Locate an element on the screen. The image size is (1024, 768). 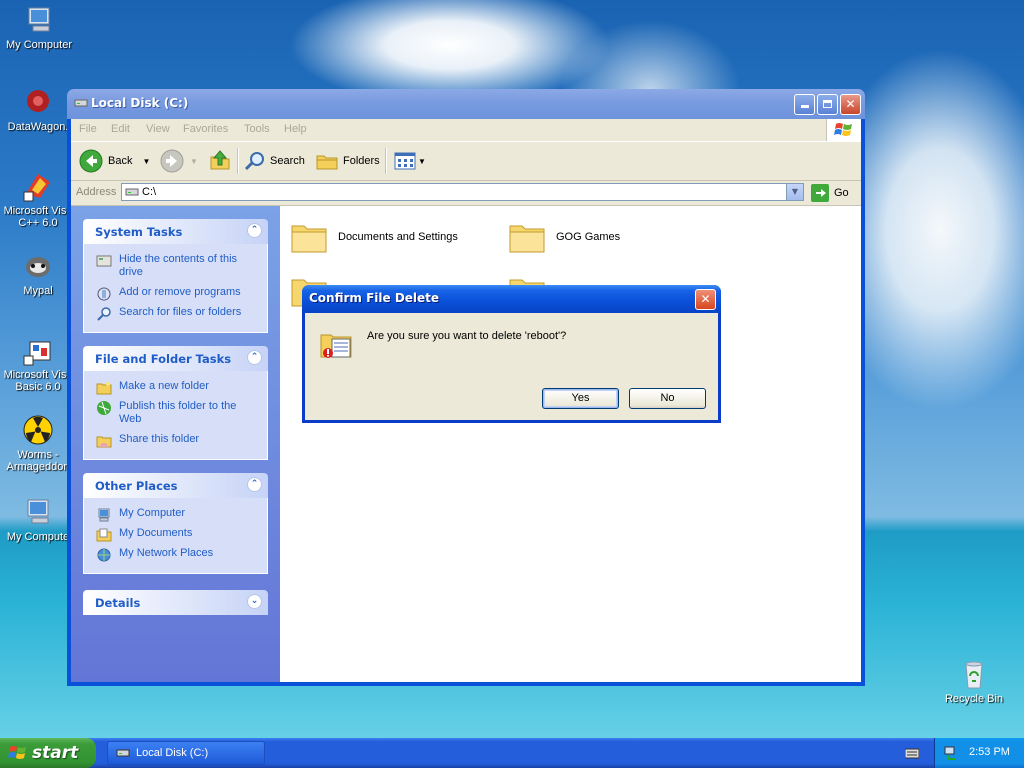
back-button: Back ▼ is located at coordinates (114, 161).